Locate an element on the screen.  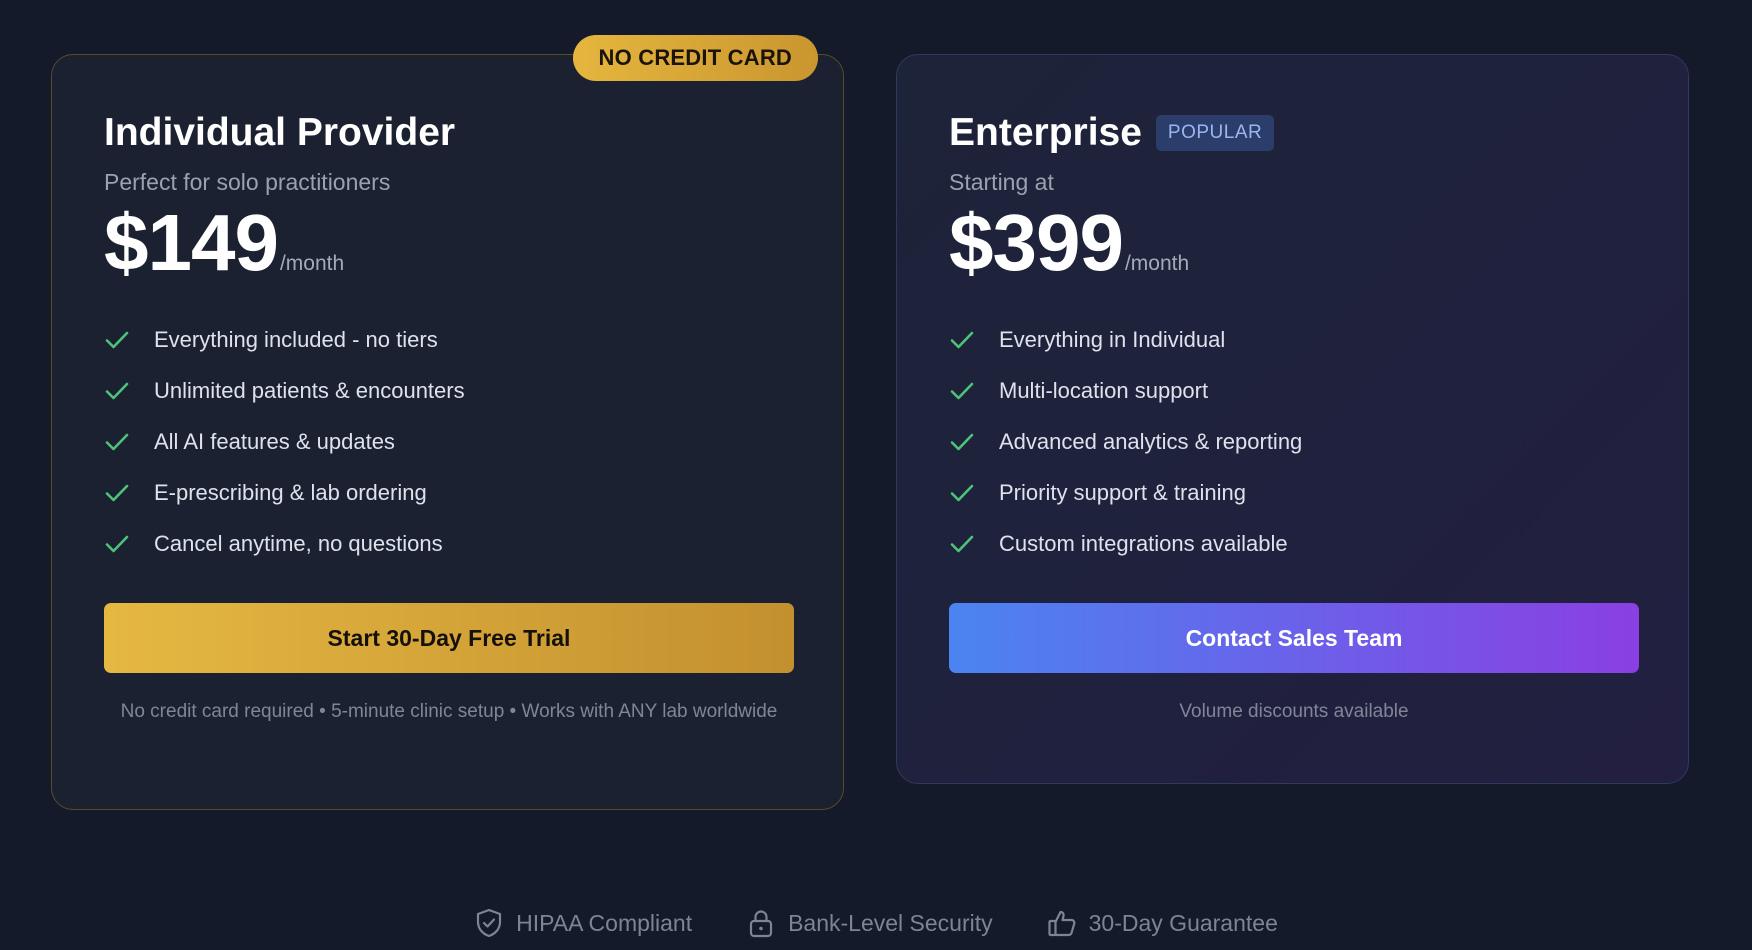
contact-sales-button: Contact Sales Team is located at coordinates (1294, 638).